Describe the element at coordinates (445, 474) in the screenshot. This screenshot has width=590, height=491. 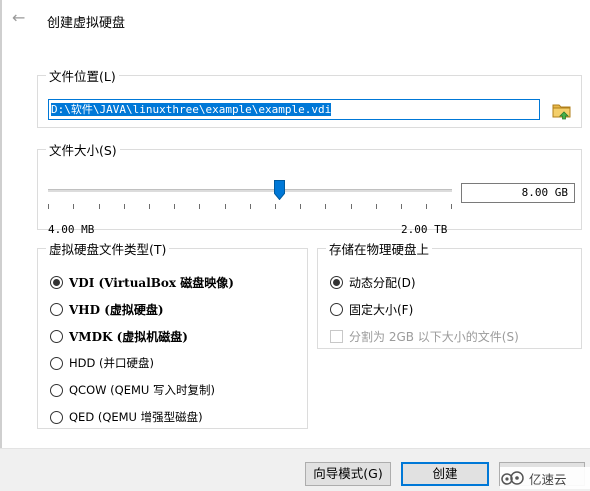
I see `create-button: 创建` at that location.